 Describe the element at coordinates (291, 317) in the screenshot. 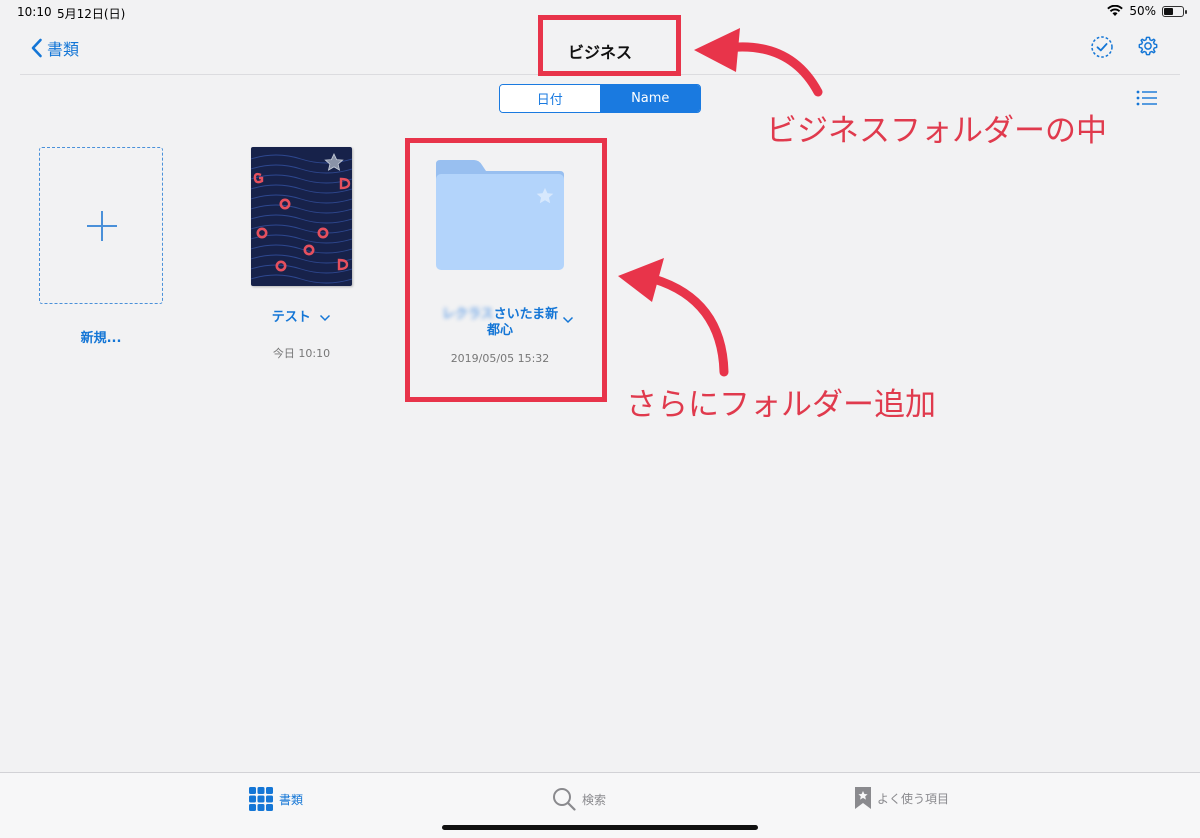

I see `document-name-label: テスト` at that location.